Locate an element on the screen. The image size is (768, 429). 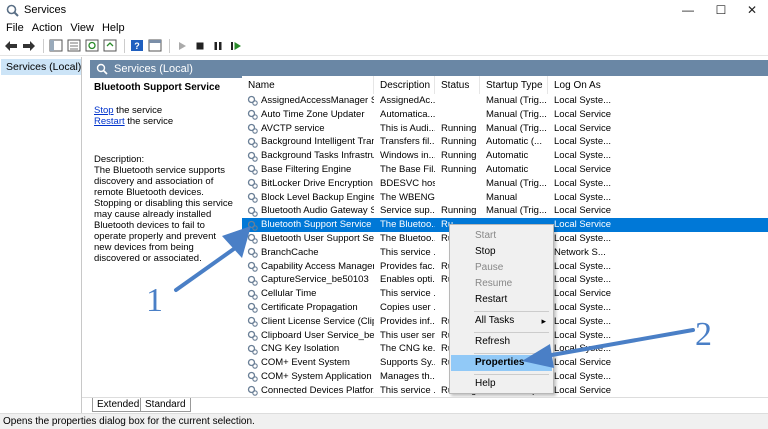
restart-service-icon is located at coordinates (236, 46).